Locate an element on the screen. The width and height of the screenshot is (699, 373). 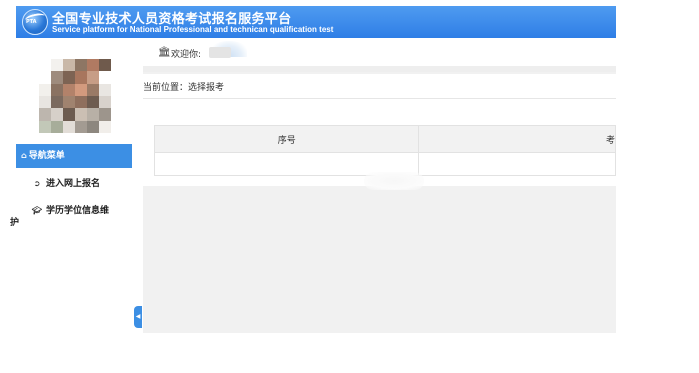
divider is located at coordinates (379, 98).